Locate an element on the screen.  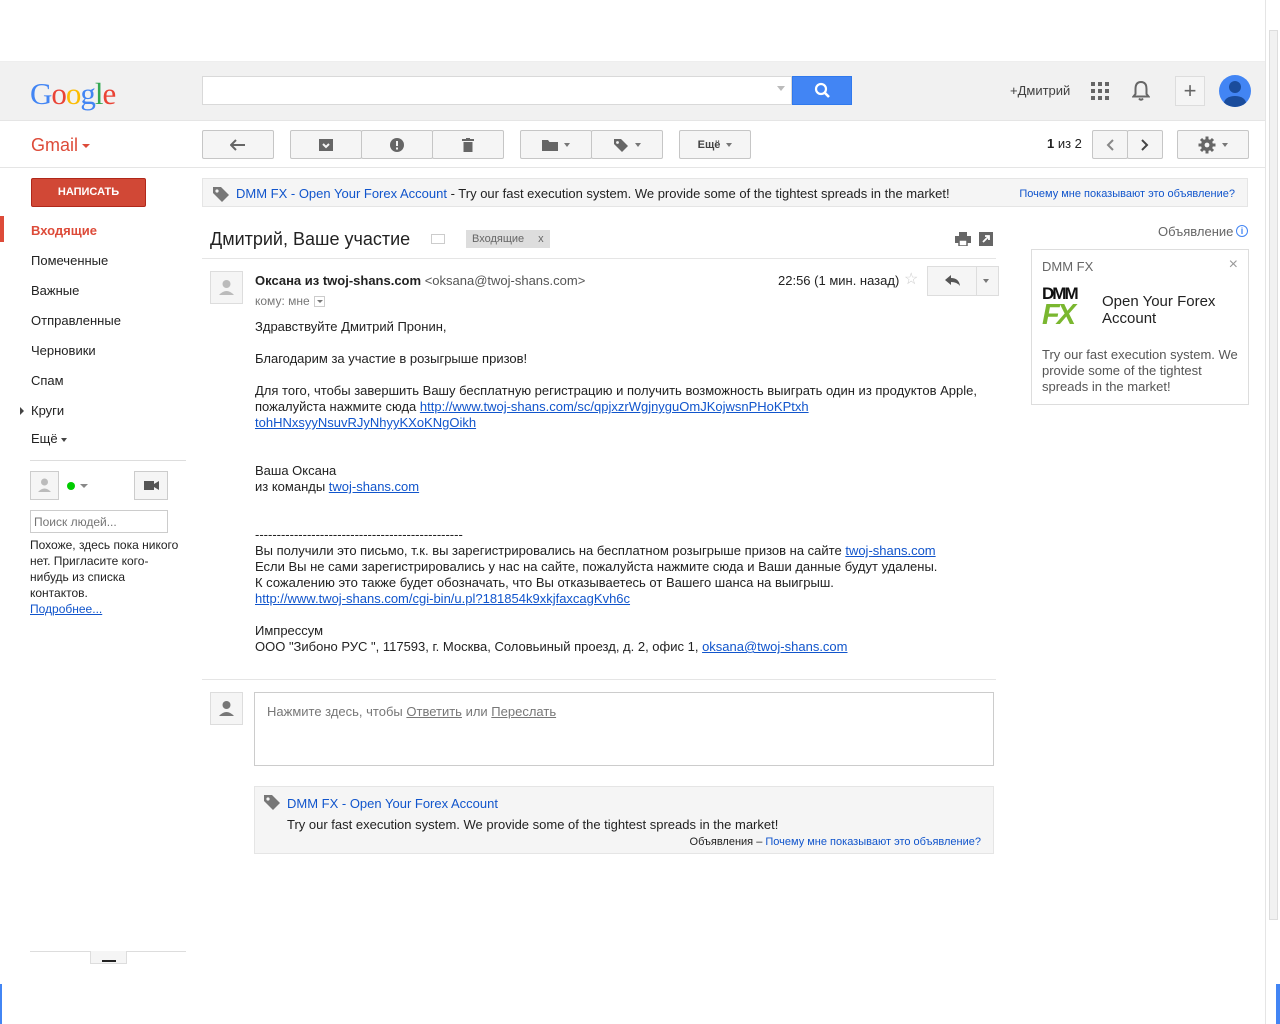
reply-more-chevron-icon is located at coordinates (986, 281).